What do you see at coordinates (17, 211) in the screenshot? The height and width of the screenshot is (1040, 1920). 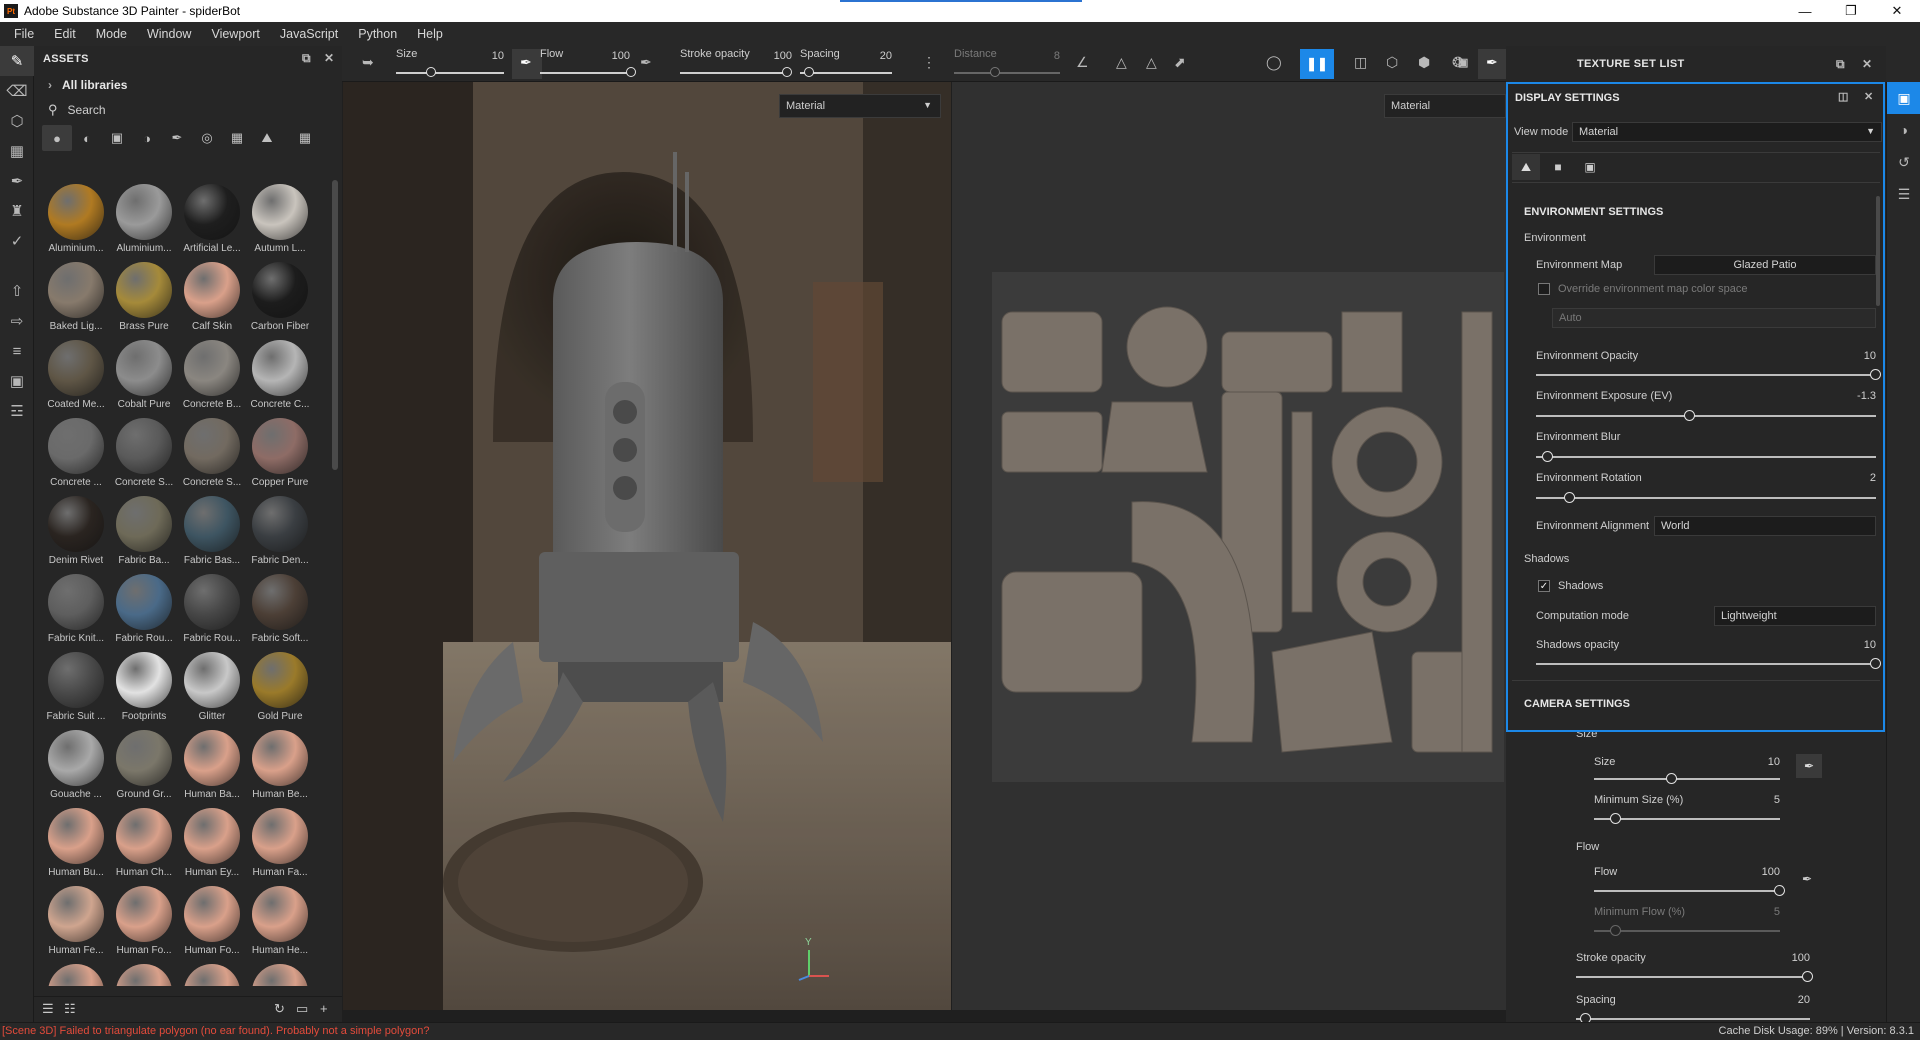 I see `clone-stamp-icon: ♜` at bounding box center [17, 211].